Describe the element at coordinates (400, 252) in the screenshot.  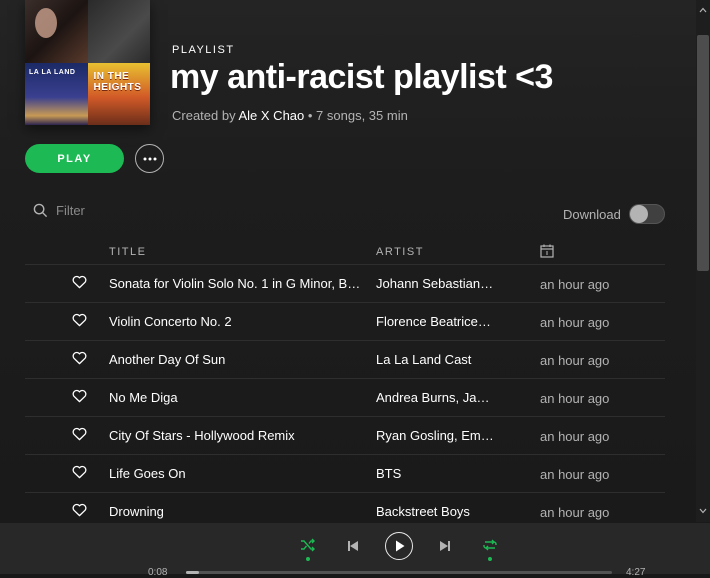
I see `column-header-artist: ARTIST` at that location.